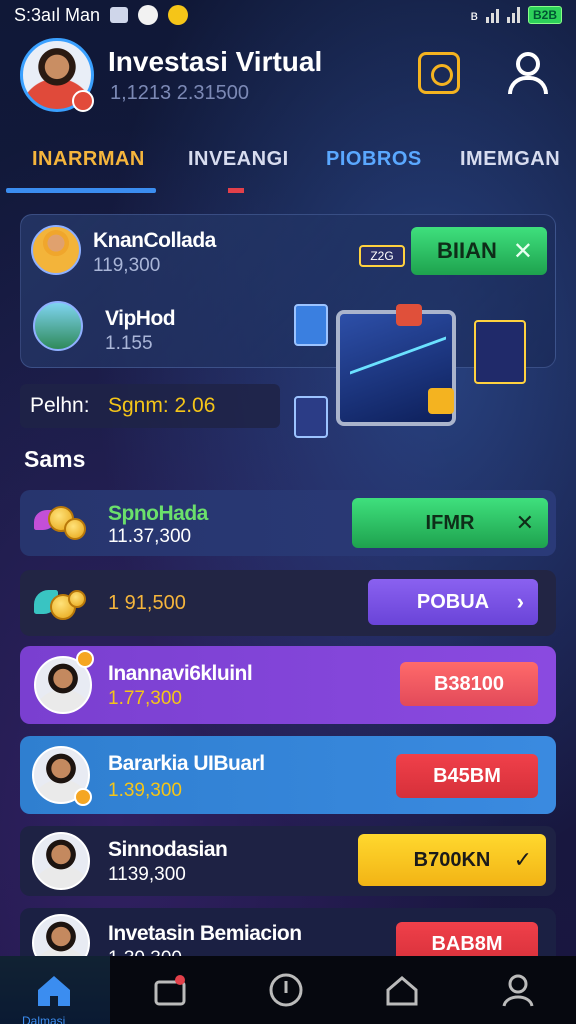  What do you see at coordinates (140, 318) in the screenshot?
I see `hero-user-name: VipHod` at bounding box center [140, 318].